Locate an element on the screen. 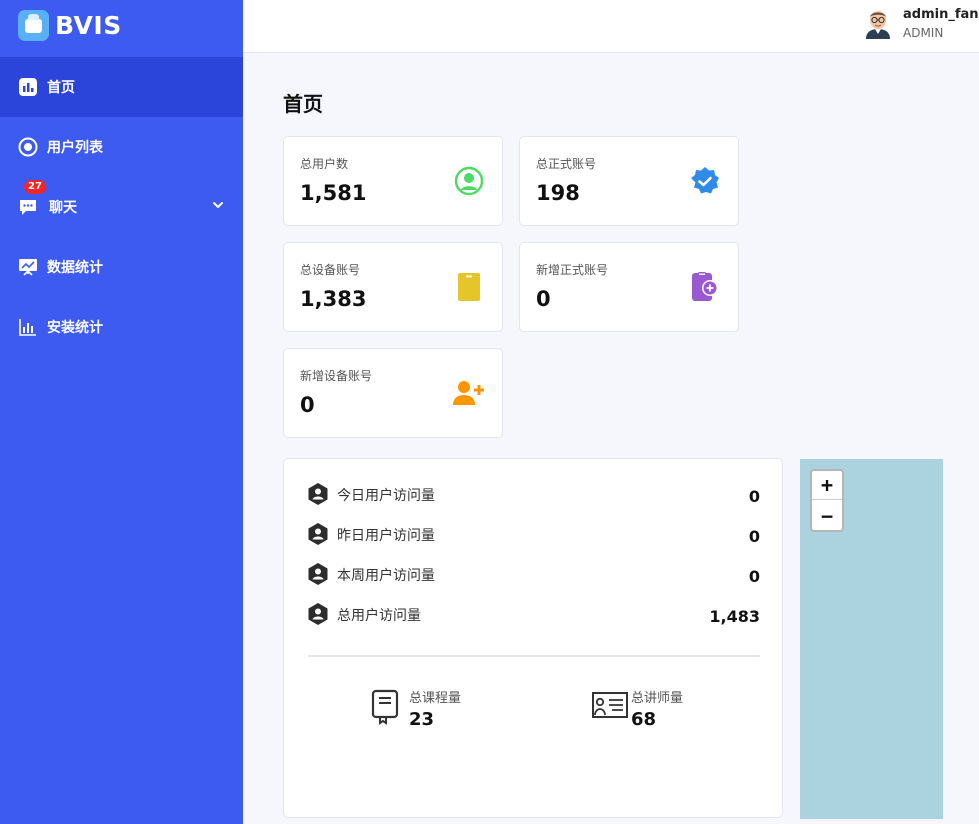 This screenshot has height=824, width=979. brand-logo: BVIS is located at coordinates (70, 25).